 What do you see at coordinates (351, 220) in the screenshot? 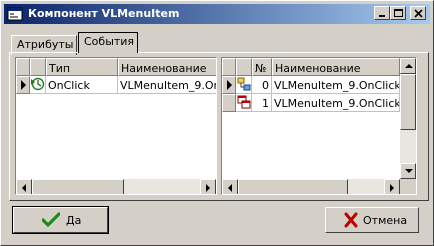
I see `cross-icon` at bounding box center [351, 220].